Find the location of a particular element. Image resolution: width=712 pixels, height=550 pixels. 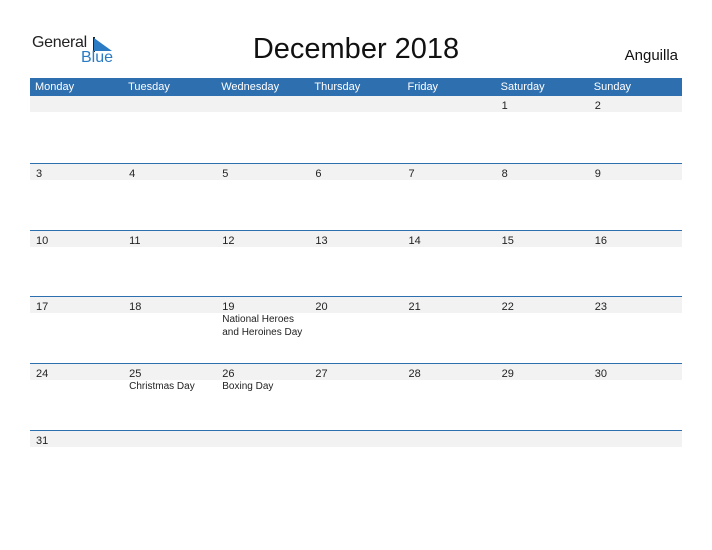

day-cell: 6 is located at coordinates (355, 172).